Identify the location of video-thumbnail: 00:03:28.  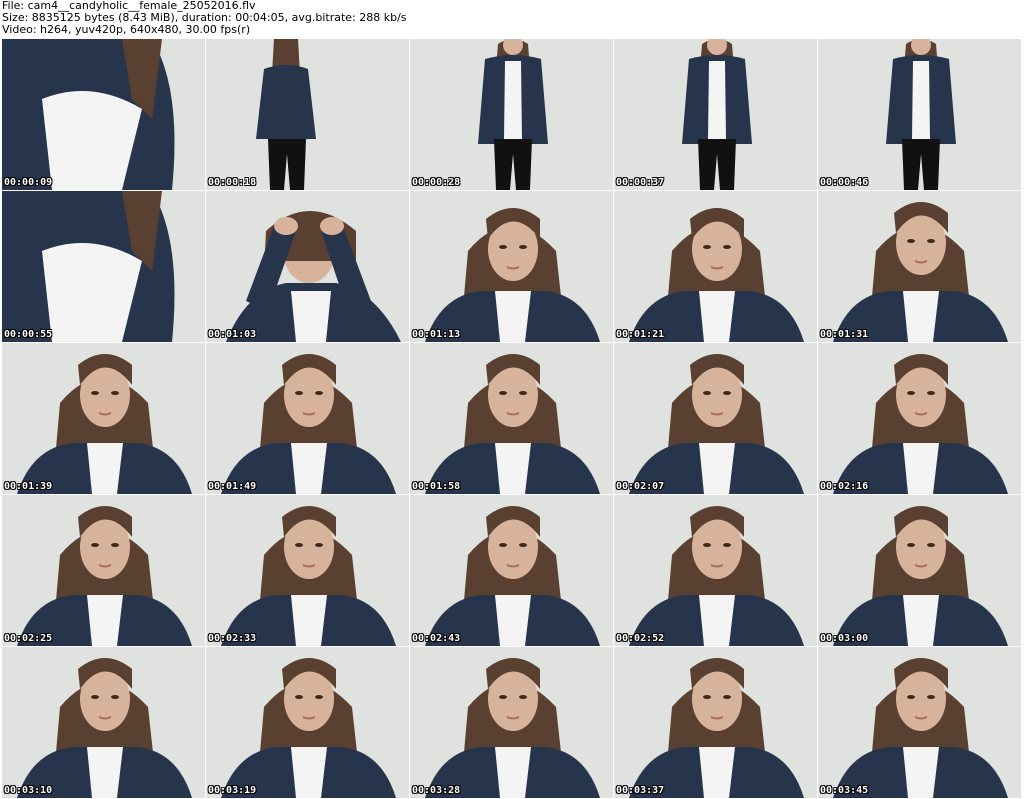
(512, 723).